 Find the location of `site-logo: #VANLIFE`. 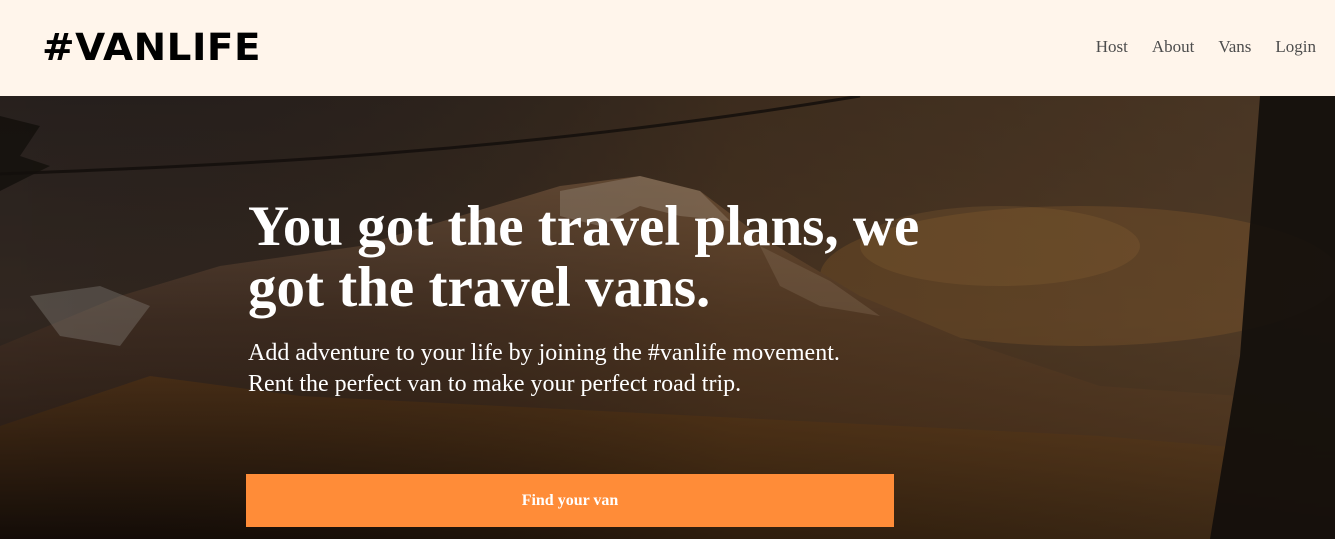

site-logo: #VANLIFE is located at coordinates (151, 48).